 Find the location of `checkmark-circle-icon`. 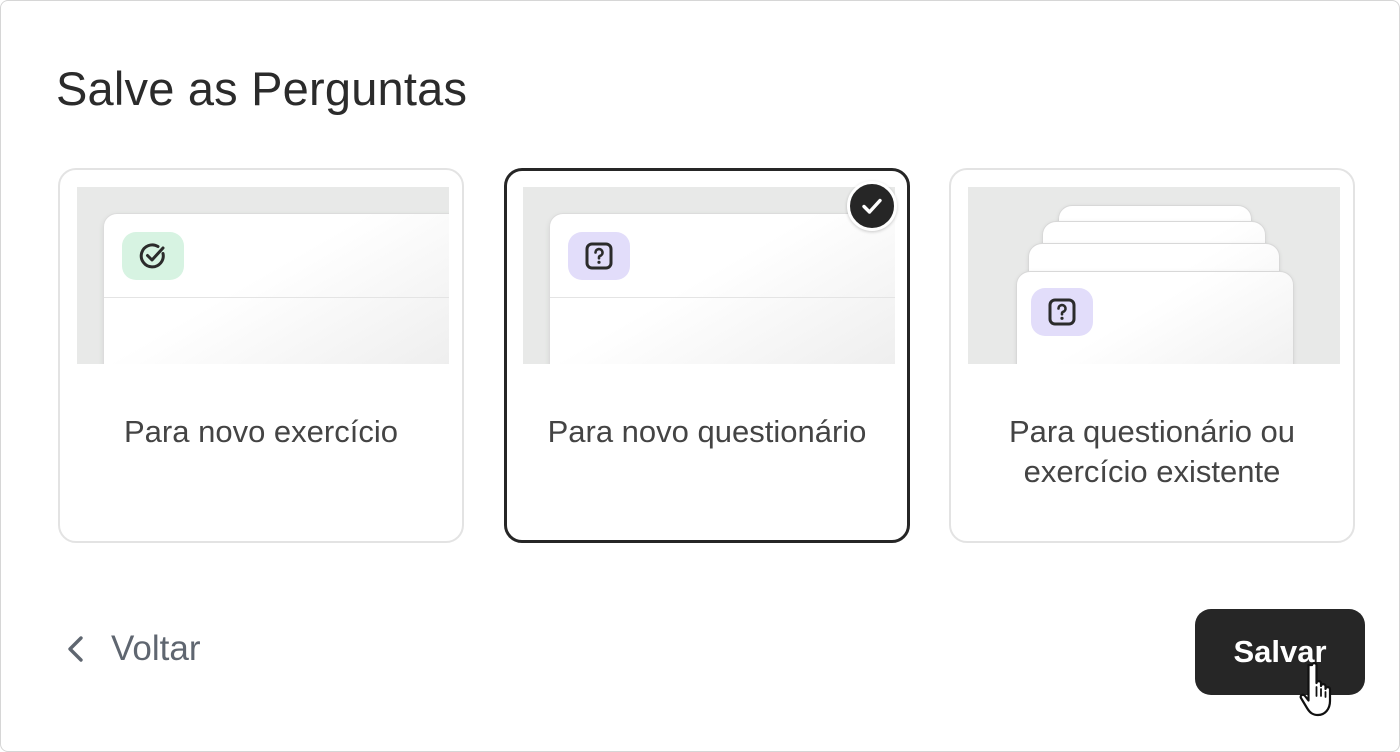

checkmark-circle-icon is located at coordinates (152, 256).